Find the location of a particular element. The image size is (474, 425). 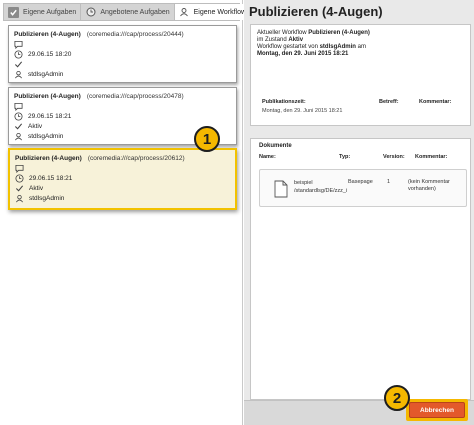

documents-title: Dokumente is located at coordinates (275, 146).